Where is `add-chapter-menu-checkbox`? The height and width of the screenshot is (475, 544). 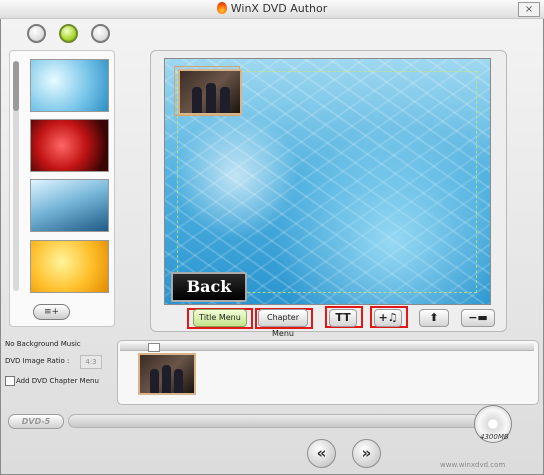 add-chapter-menu-checkbox is located at coordinates (10, 381).